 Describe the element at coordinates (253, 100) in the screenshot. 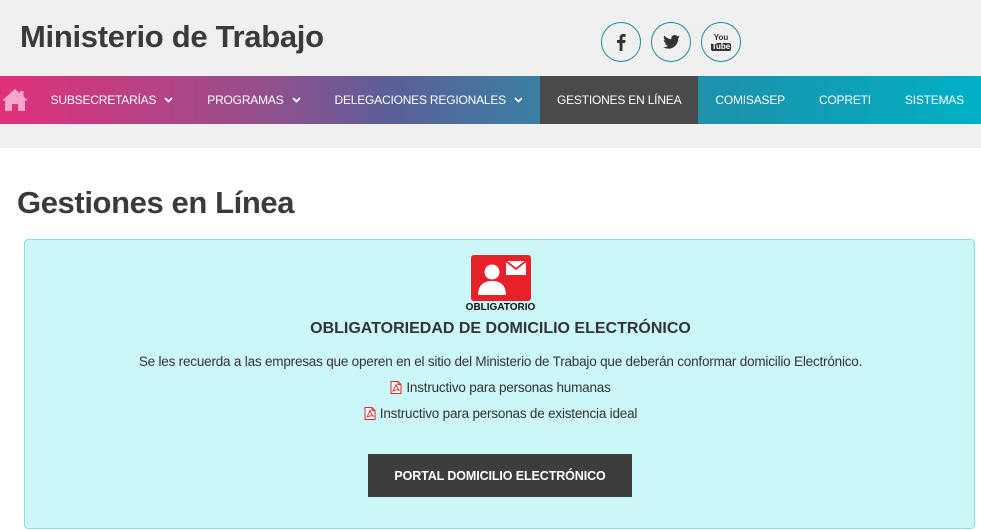

I see `nav-item-programas: PROGRAMAS` at that location.